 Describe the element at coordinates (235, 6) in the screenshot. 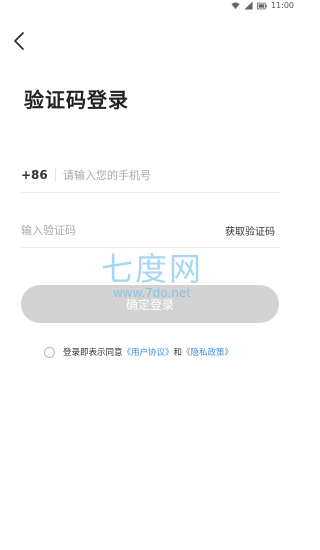

I see `wifi-icon` at that location.